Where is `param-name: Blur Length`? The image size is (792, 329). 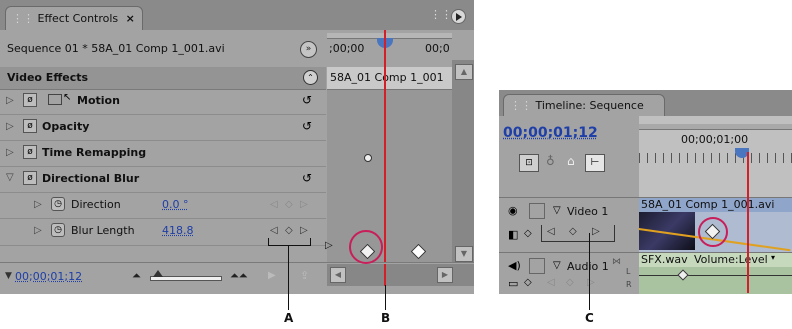
param-name: Blur Length is located at coordinates (103, 230).